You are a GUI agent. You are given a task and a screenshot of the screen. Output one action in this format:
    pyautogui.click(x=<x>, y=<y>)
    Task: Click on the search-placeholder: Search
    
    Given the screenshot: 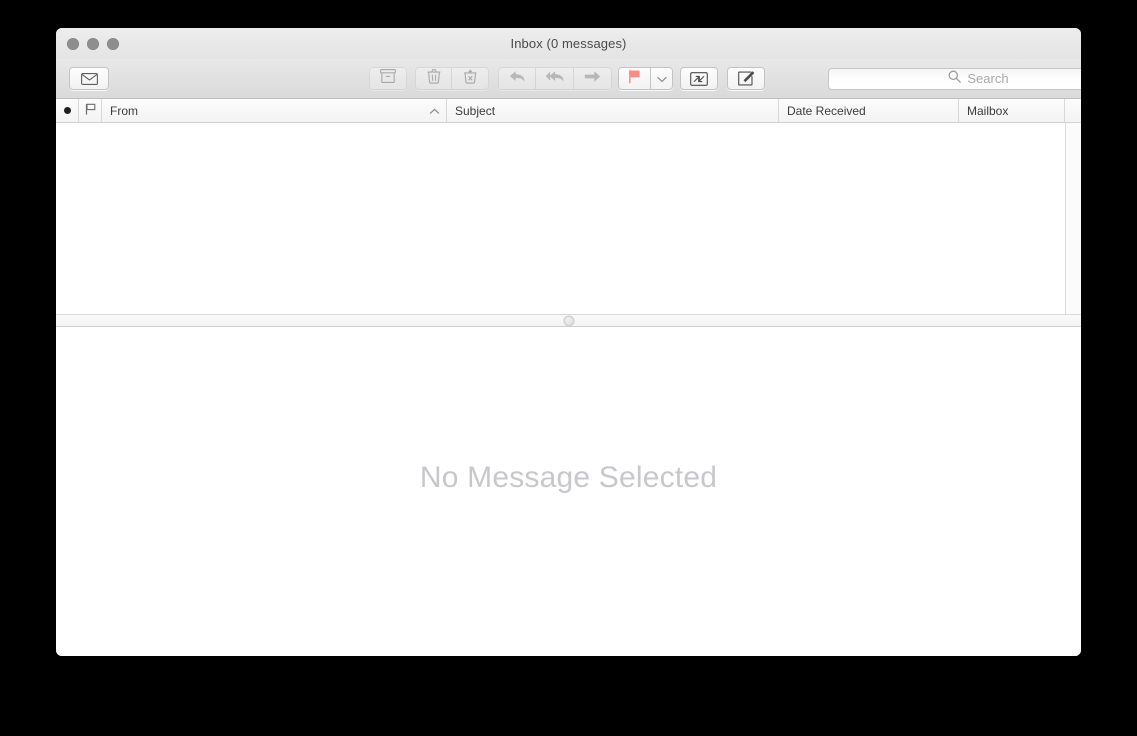 What is the action you would take?
    pyautogui.click(x=988, y=78)
    